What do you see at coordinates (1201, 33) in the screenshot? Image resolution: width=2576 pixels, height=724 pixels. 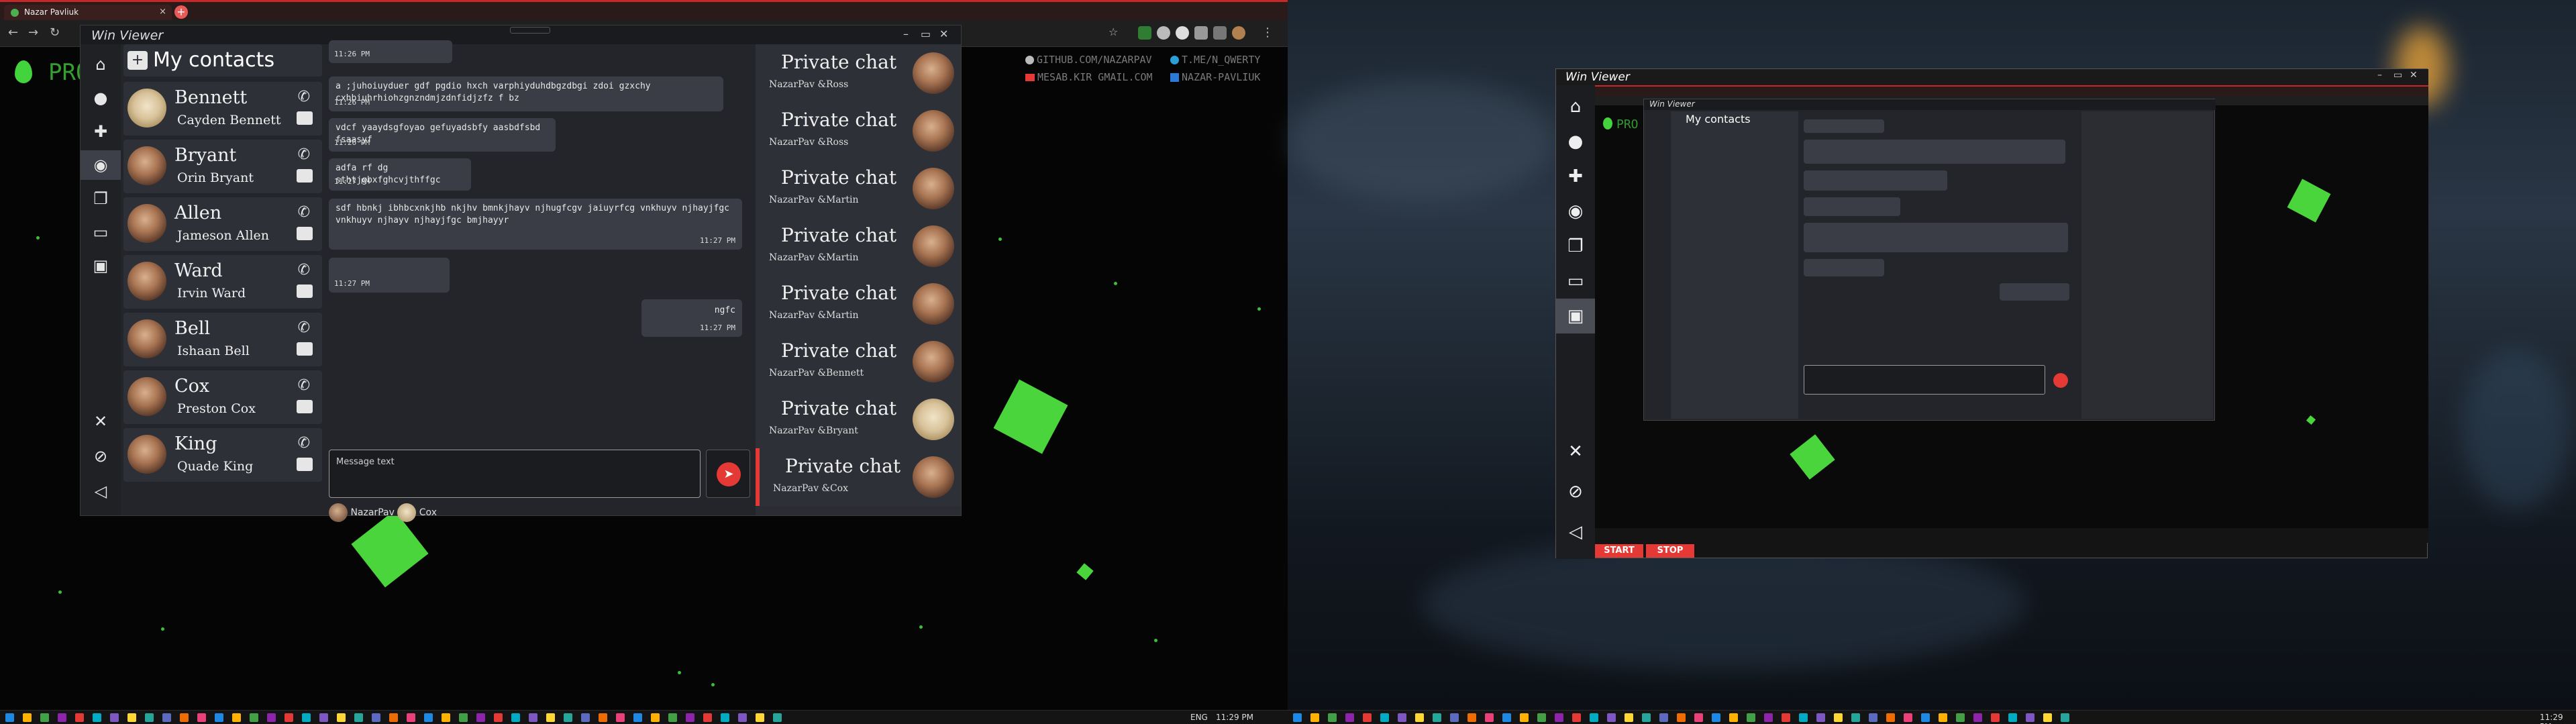 I see `extensions-puzzle-icon` at bounding box center [1201, 33].